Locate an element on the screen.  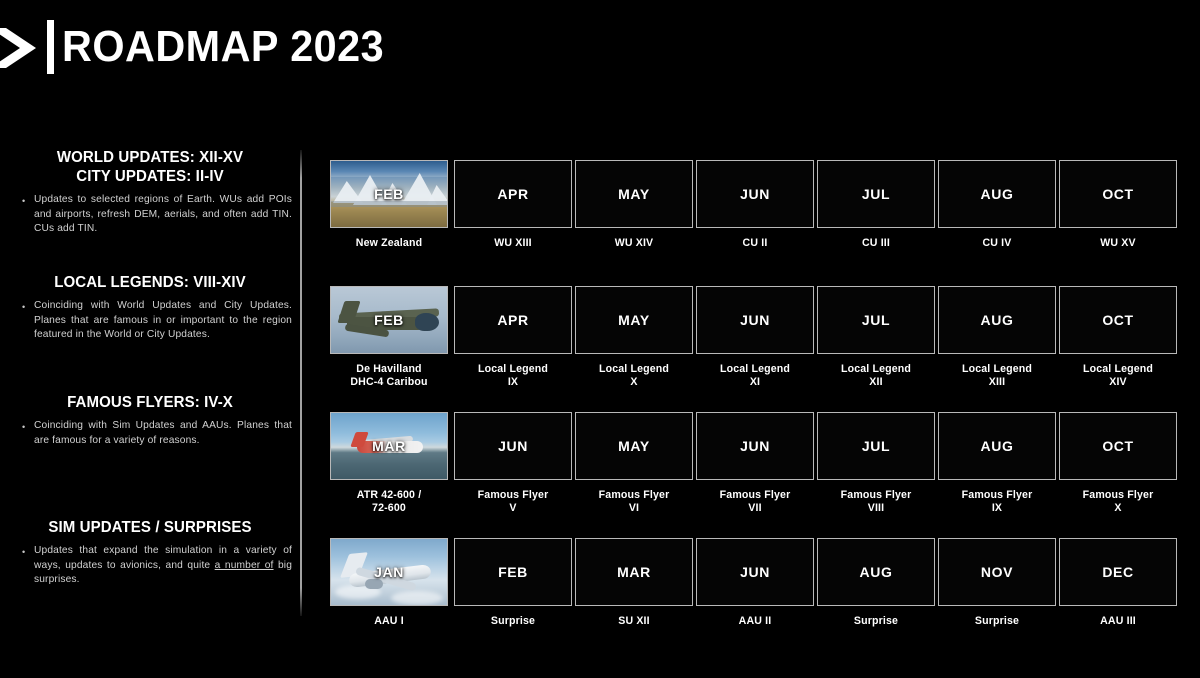
roadmap-cell: MAY Local Legend X is located at coordinates (634, 337).